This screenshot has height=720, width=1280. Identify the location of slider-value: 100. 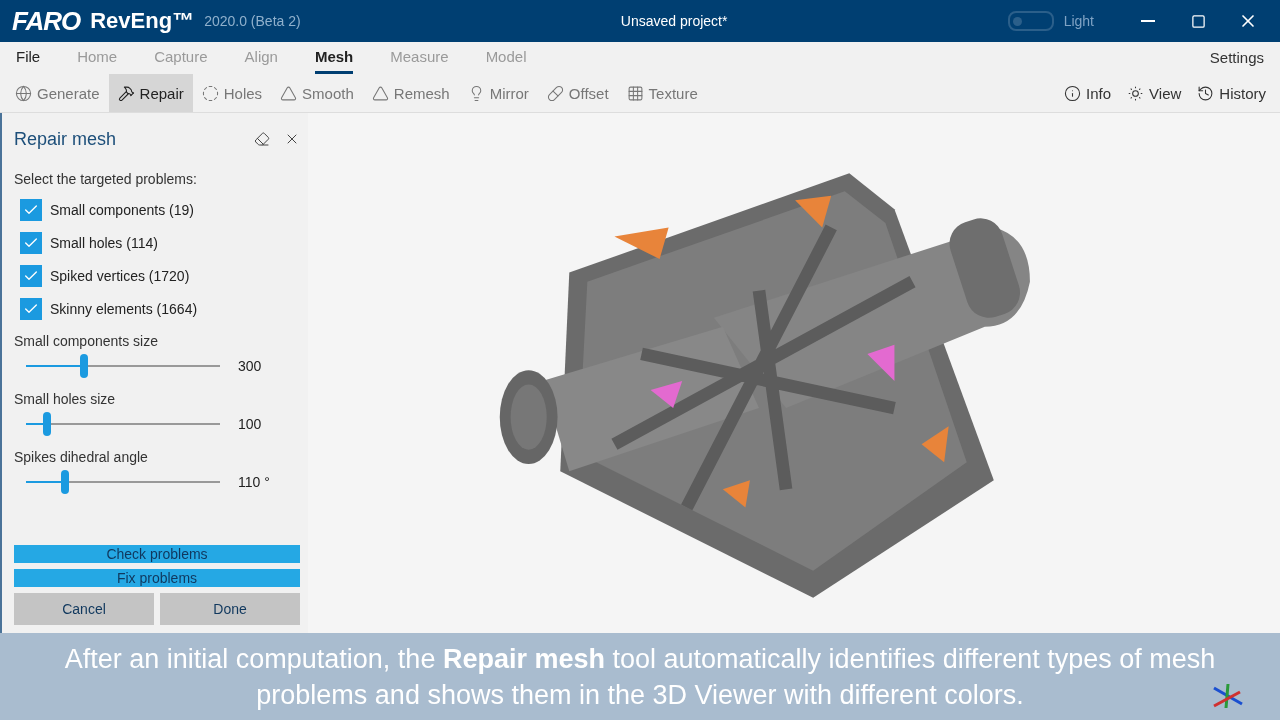
(250, 424).